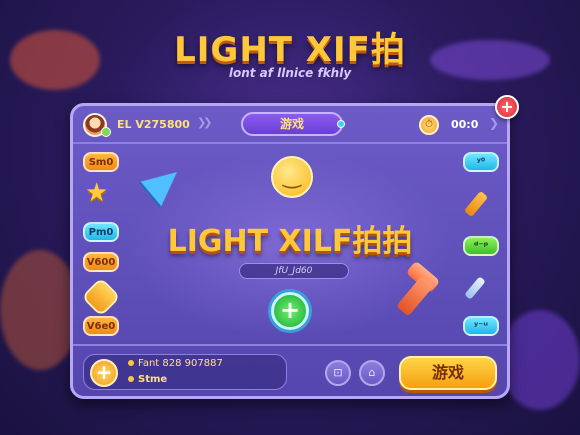 The height and width of the screenshot is (435, 580). I want to click on background-blocks, so click(540, 360).